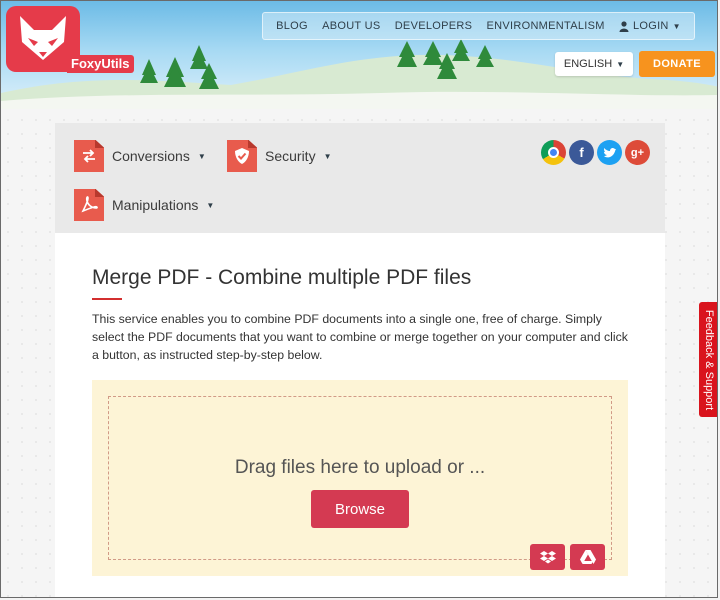  Describe the element at coordinates (292, 26) in the screenshot. I see `nav-blog: BLOG` at that location.